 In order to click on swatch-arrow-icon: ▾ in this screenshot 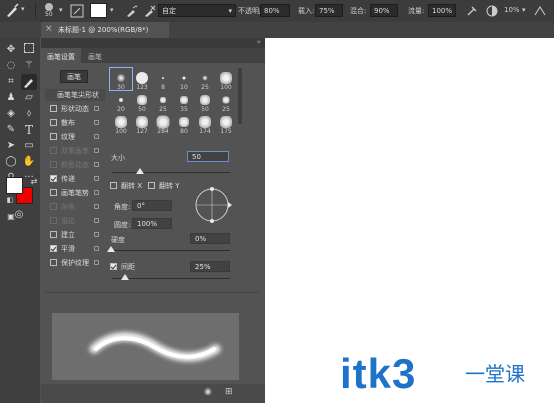, I will do `click(112, 10)`.